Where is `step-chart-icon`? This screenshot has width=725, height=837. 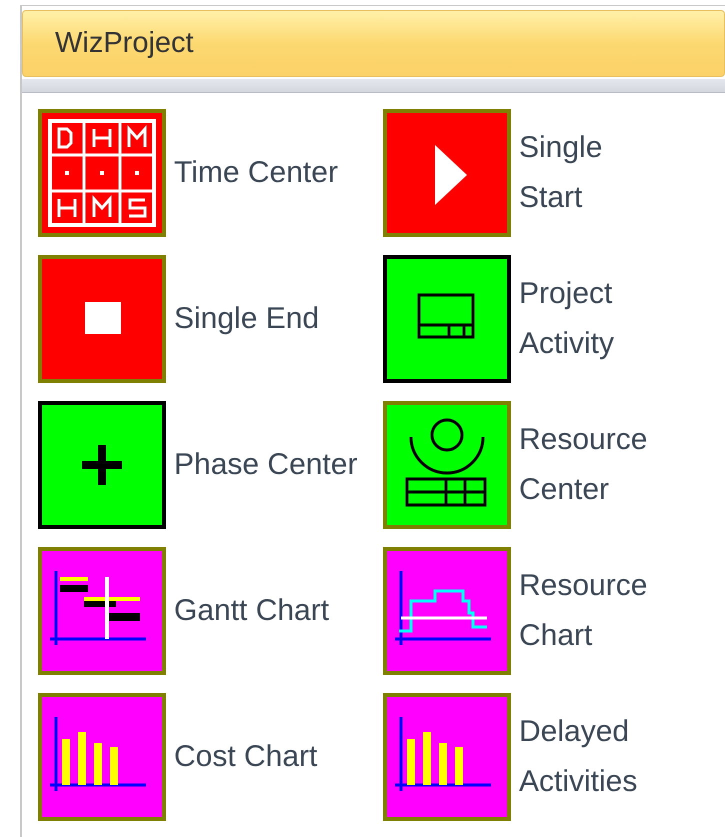 step-chart-icon is located at coordinates (447, 611).